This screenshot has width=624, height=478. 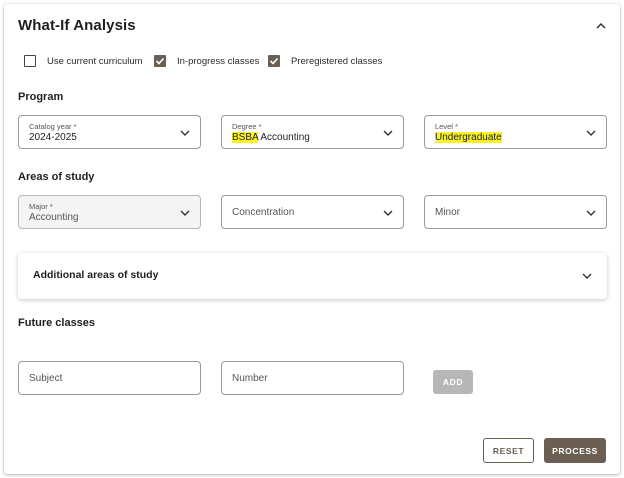 What do you see at coordinates (312, 132) in the screenshot?
I see `degree-select: Degree * BSBA Accounting` at bounding box center [312, 132].